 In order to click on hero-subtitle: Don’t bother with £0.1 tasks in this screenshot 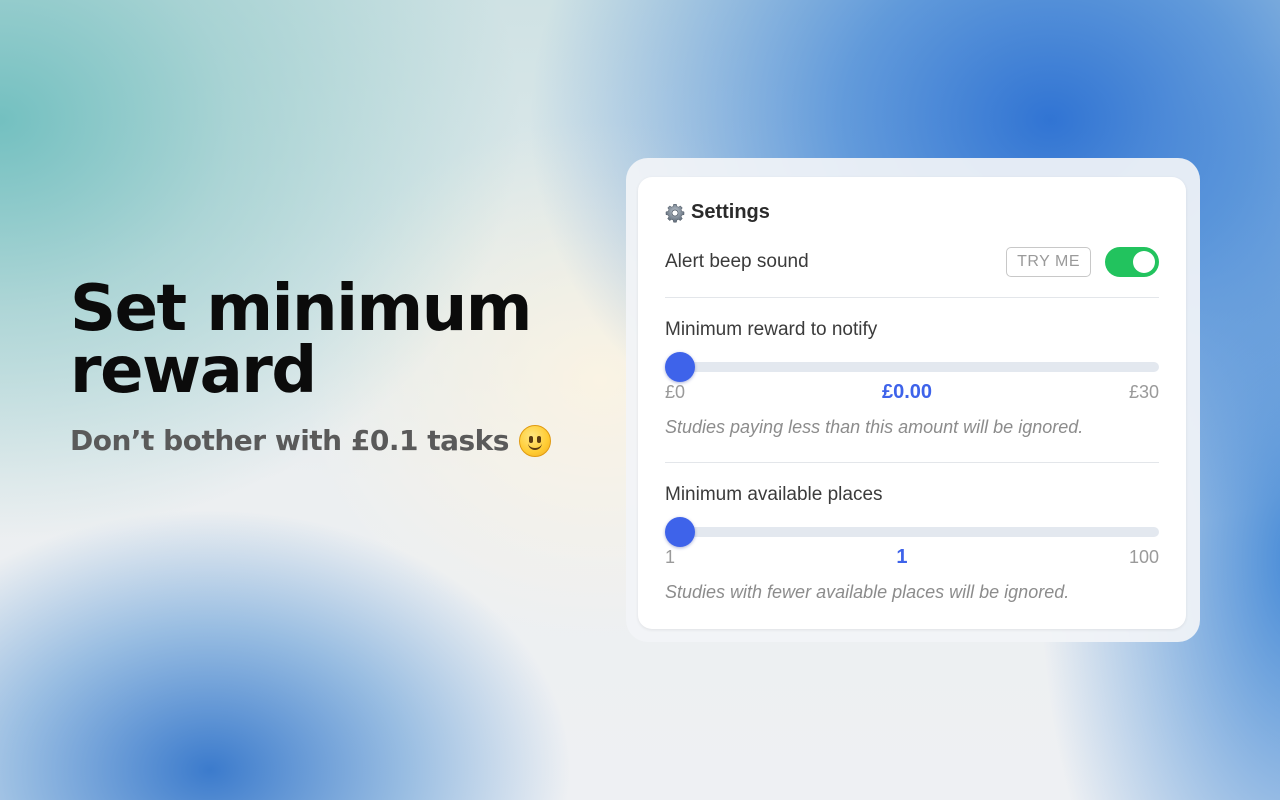, I will do `click(330, 440)`.